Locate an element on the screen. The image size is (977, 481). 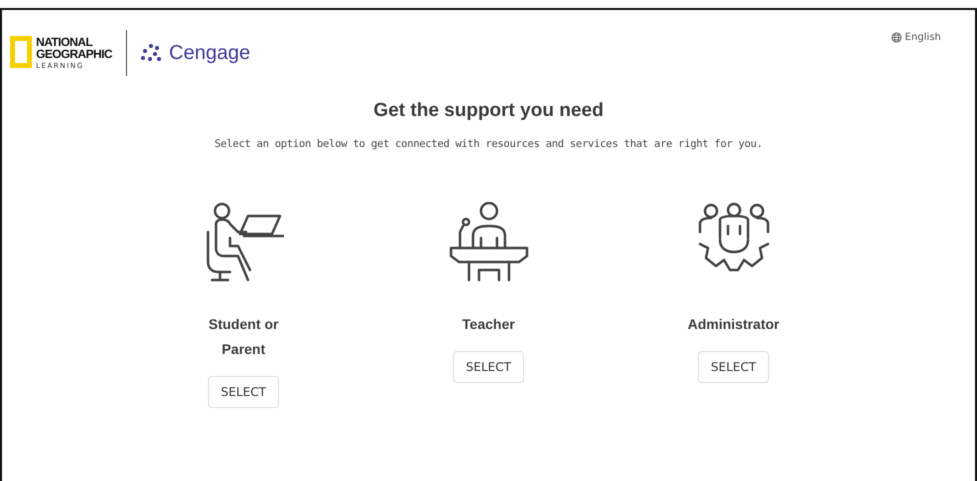
globe-icon is located at coordinates (896, 37).